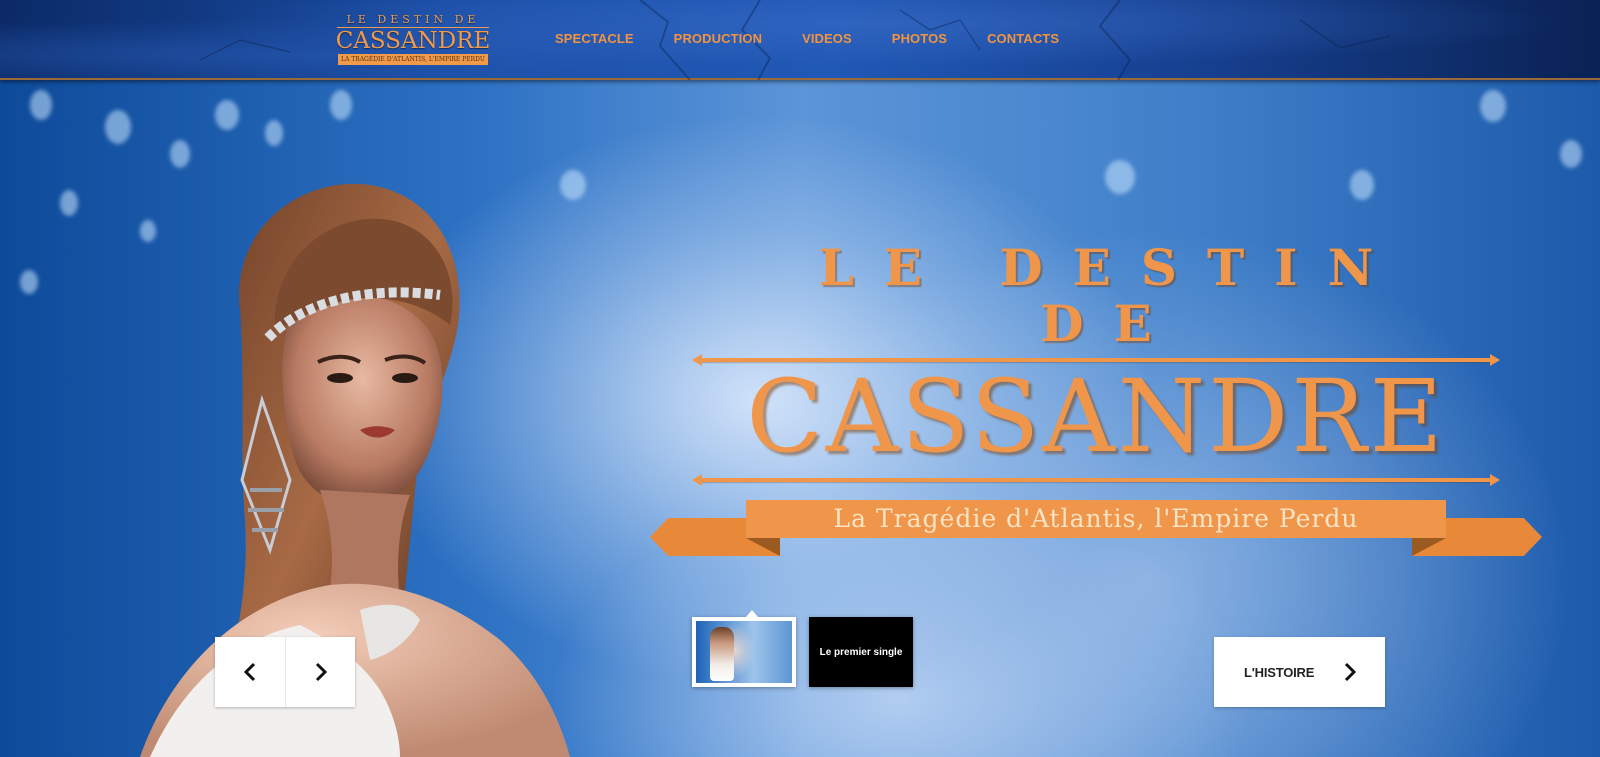 The height and width of the screenshot is (757, 1600). I want to click on thumbnail-figure, so click(722, 654).